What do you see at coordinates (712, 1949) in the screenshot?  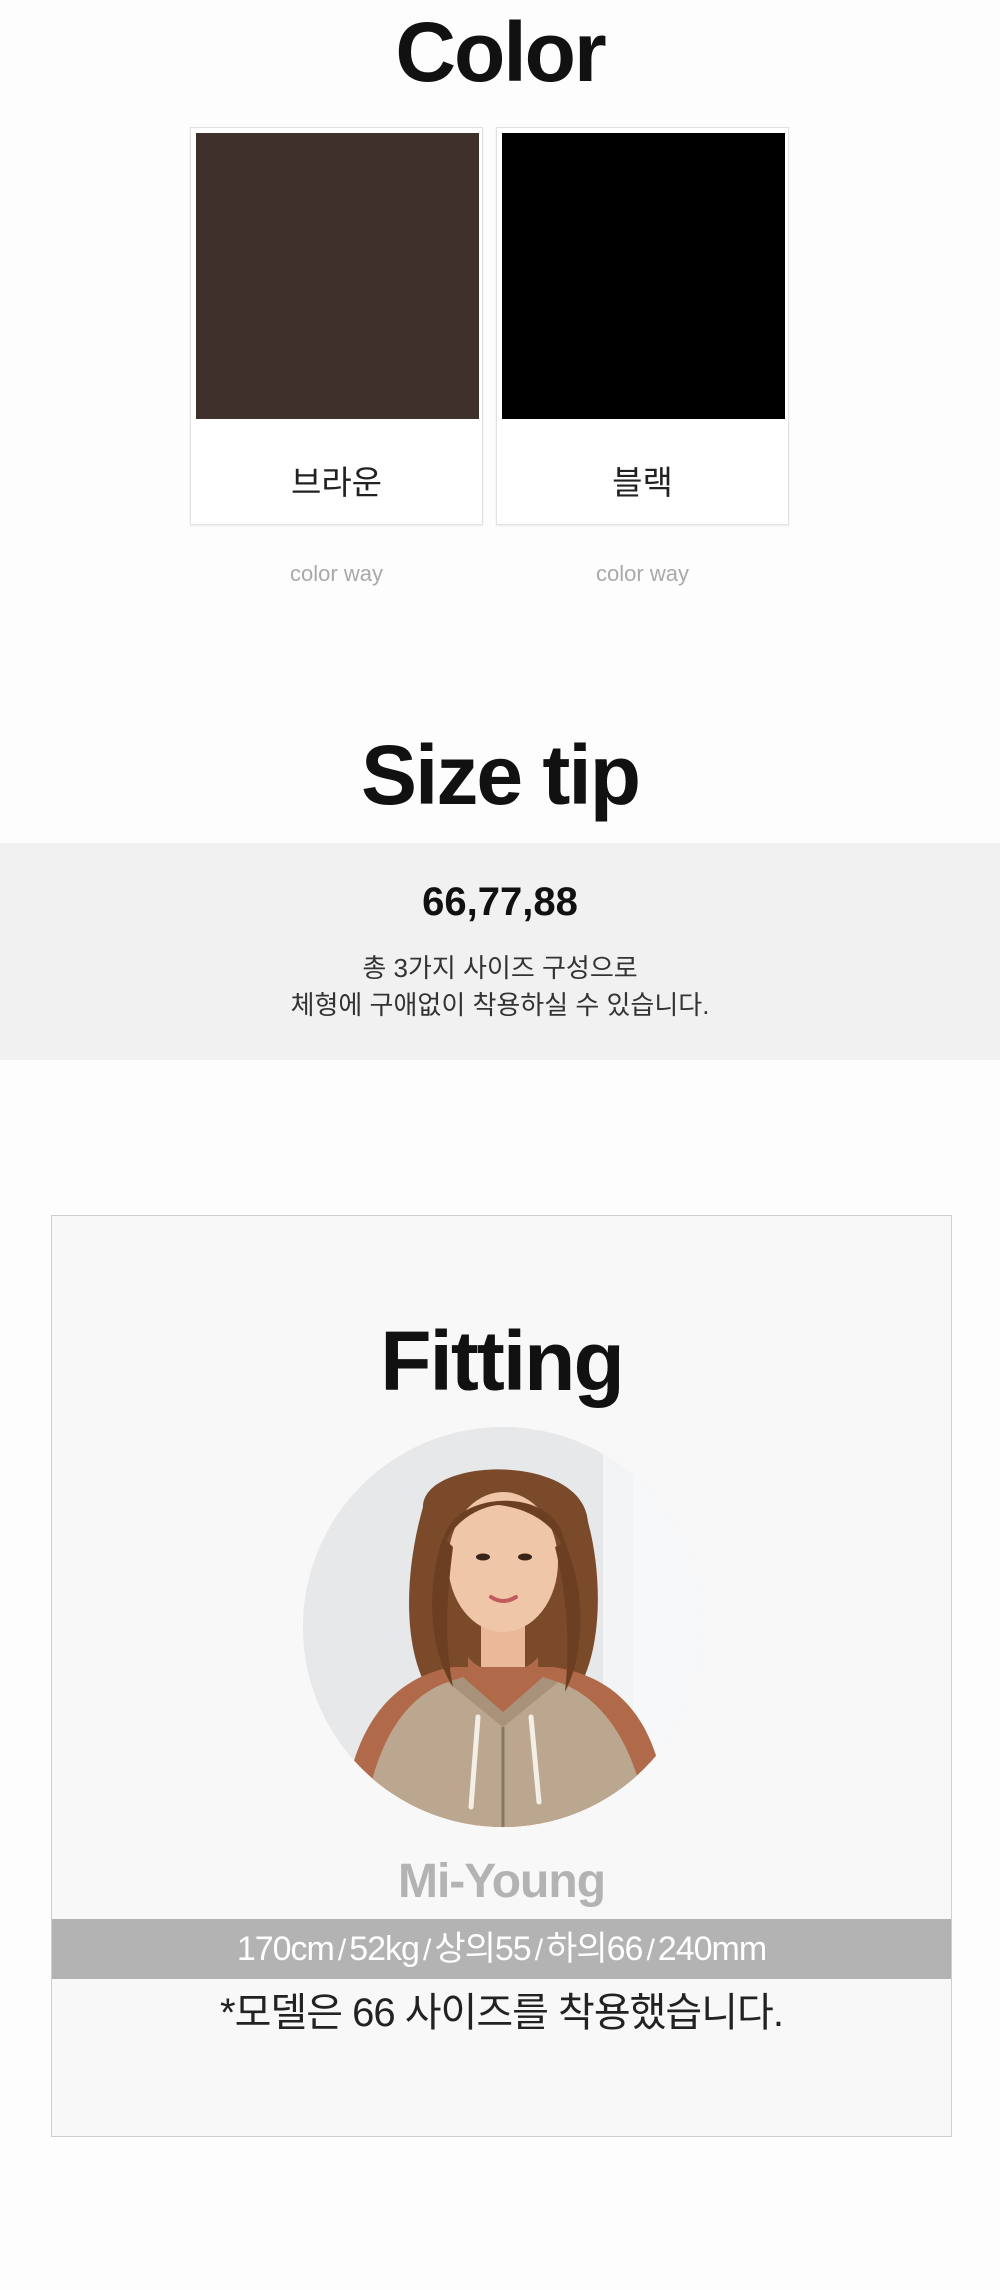 I see `model-shoe-size: 240mm` at bounding box center [712, 1949].